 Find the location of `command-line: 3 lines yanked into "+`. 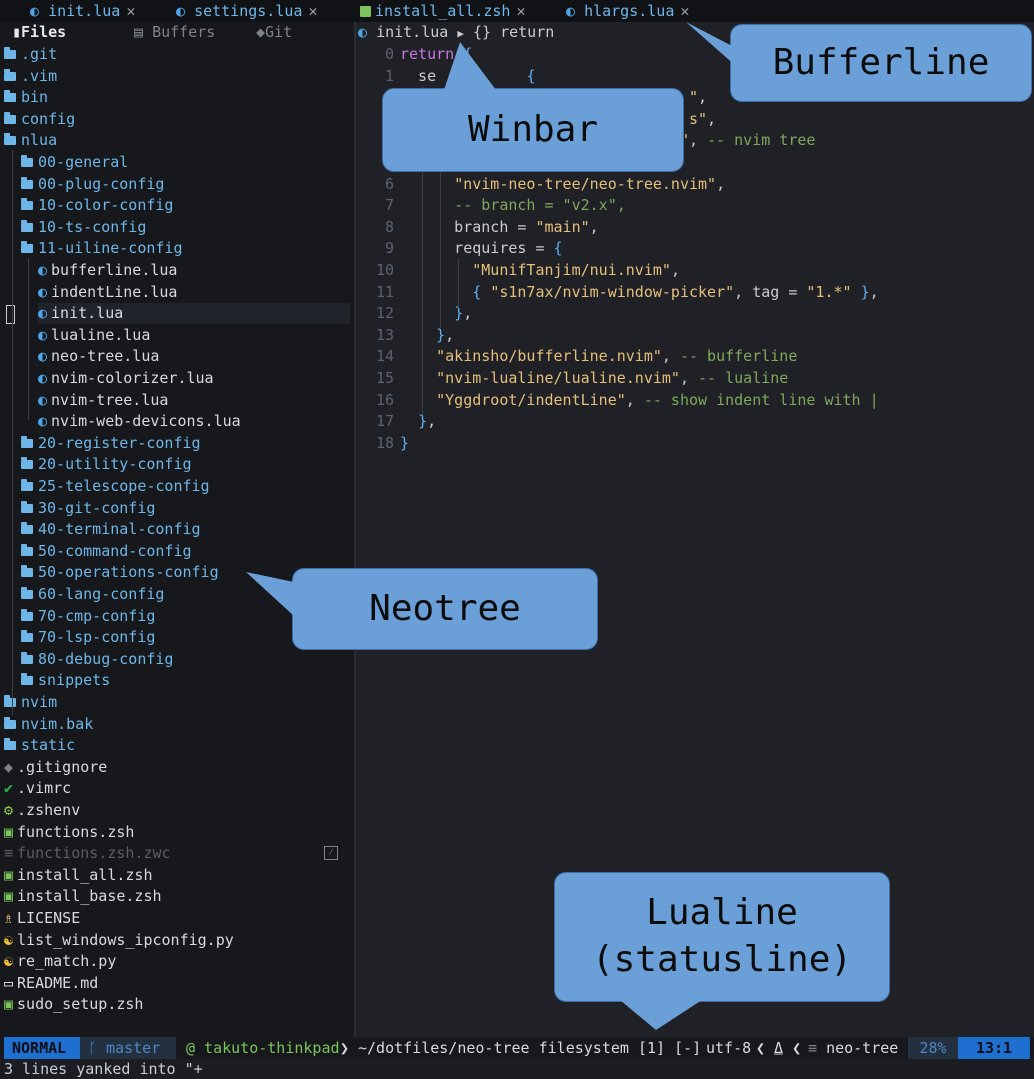

command-line: 3 lines yanked into "+ is located at coordinates (517, 1069).